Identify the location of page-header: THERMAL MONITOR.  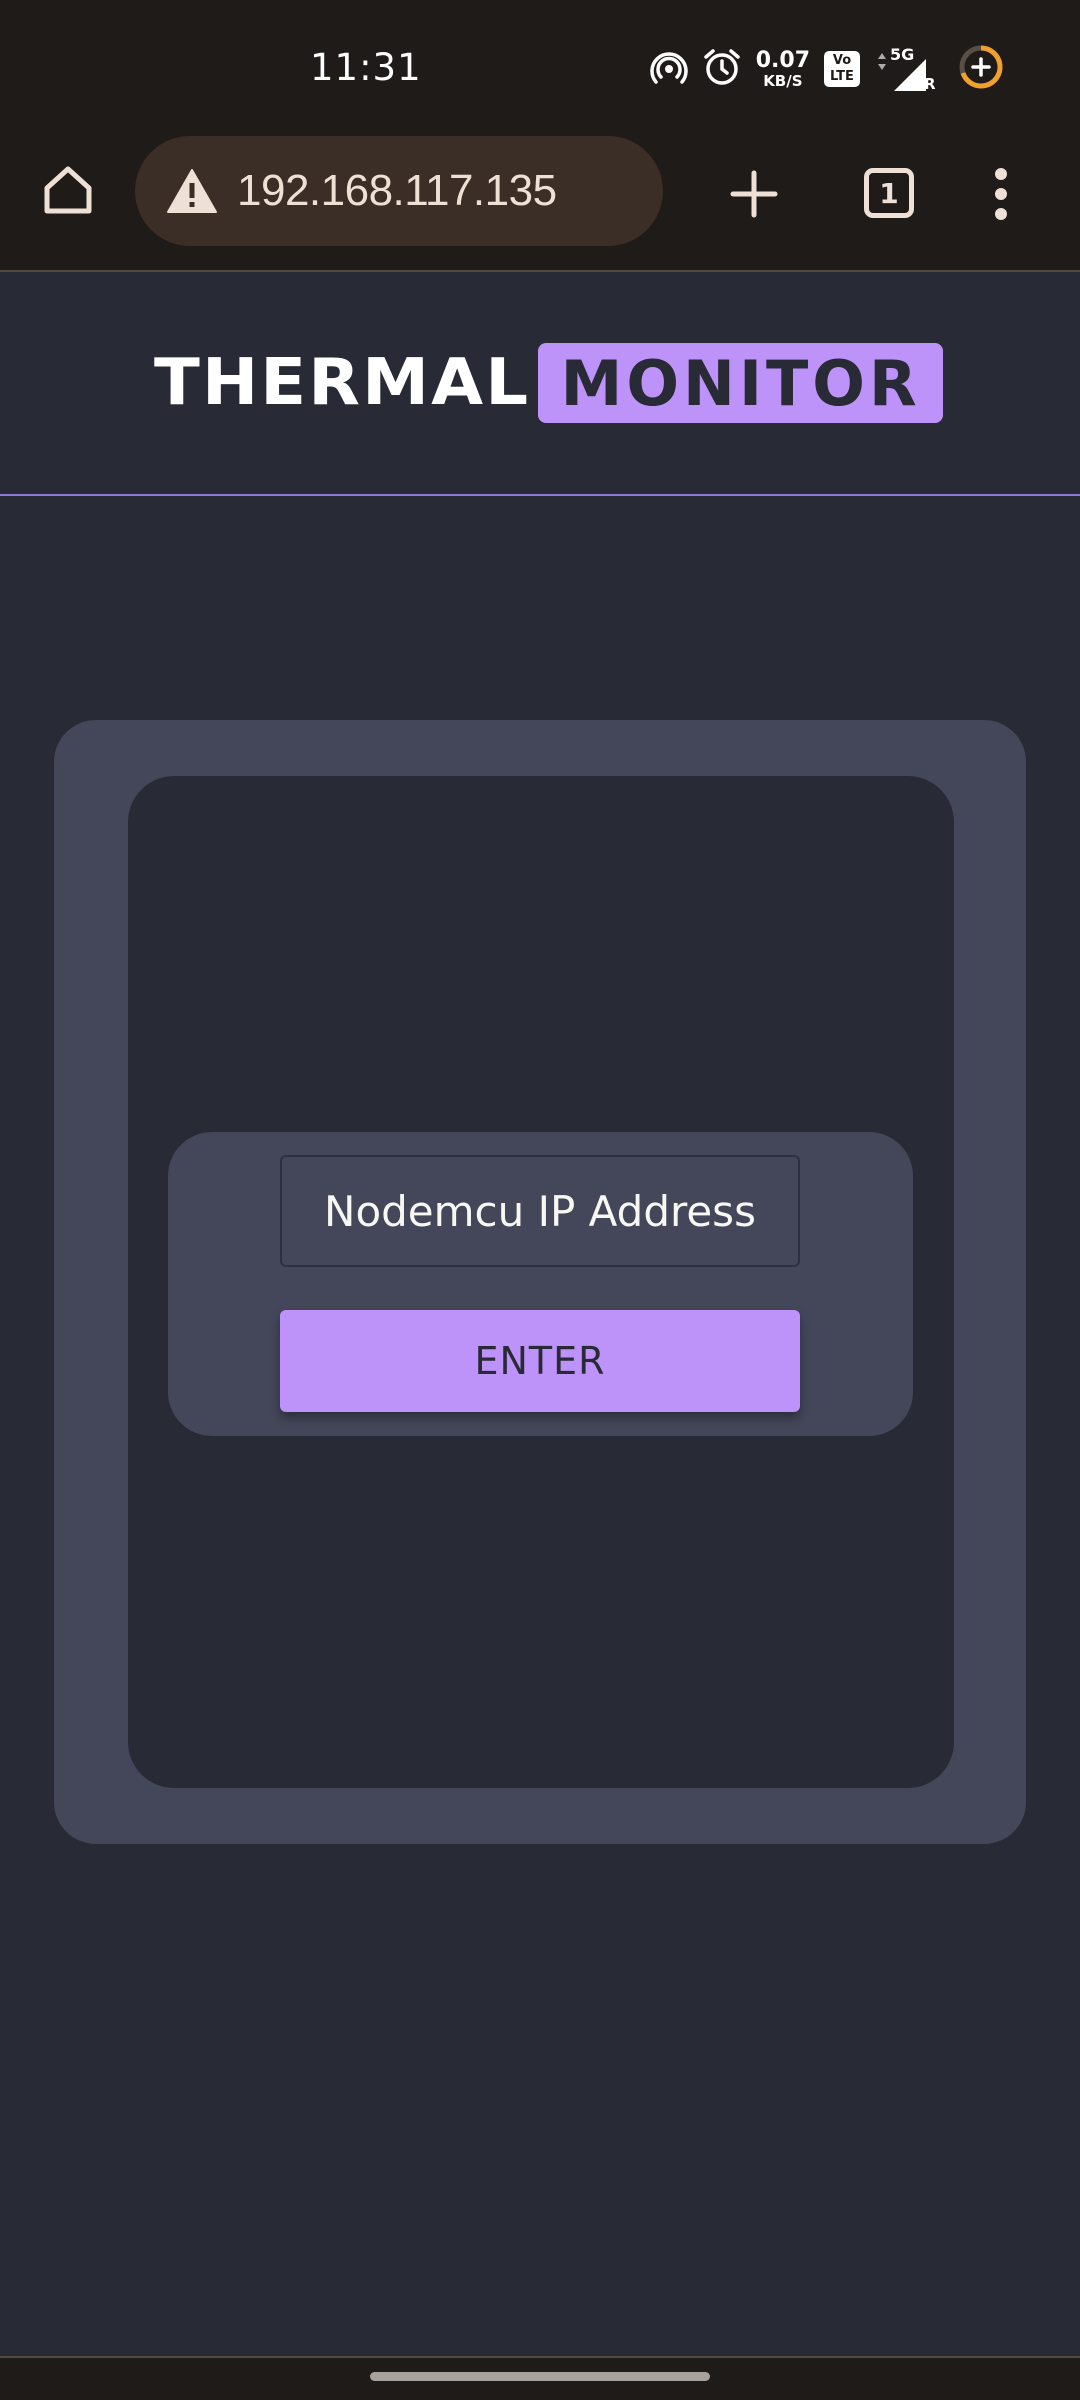
(540, 385).